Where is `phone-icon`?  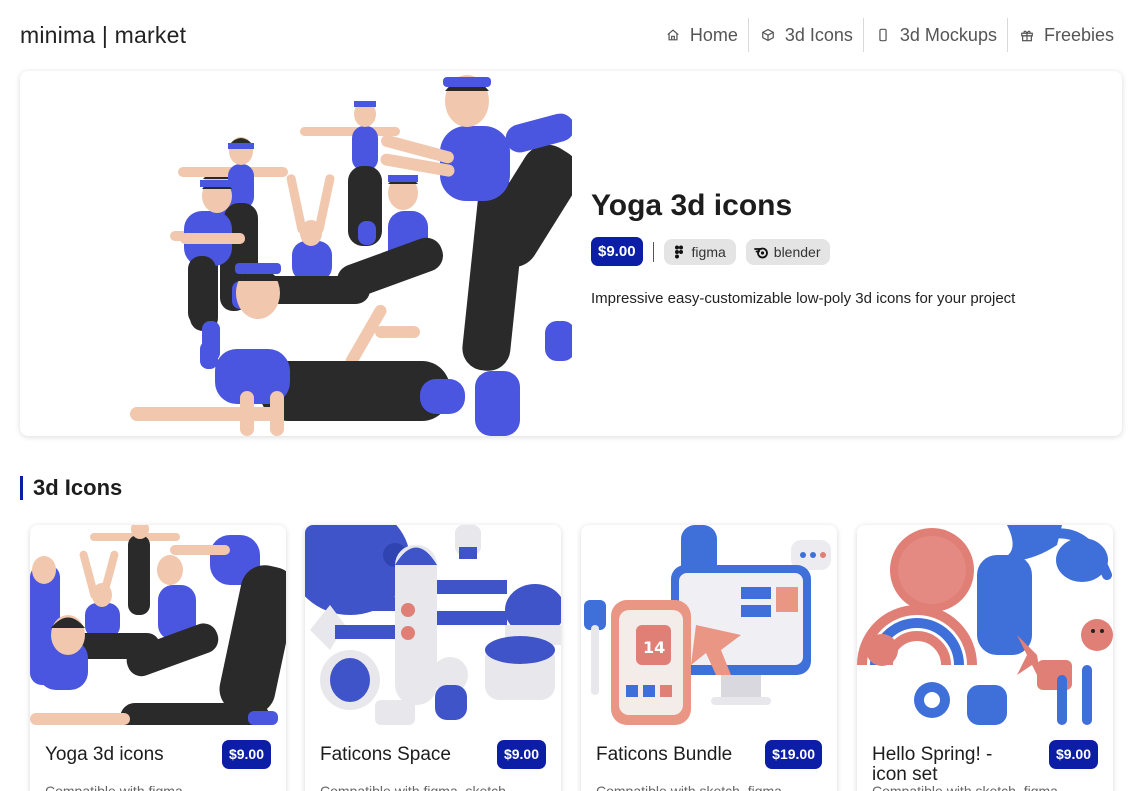
phone-icon is located at coordinates (883, 35).